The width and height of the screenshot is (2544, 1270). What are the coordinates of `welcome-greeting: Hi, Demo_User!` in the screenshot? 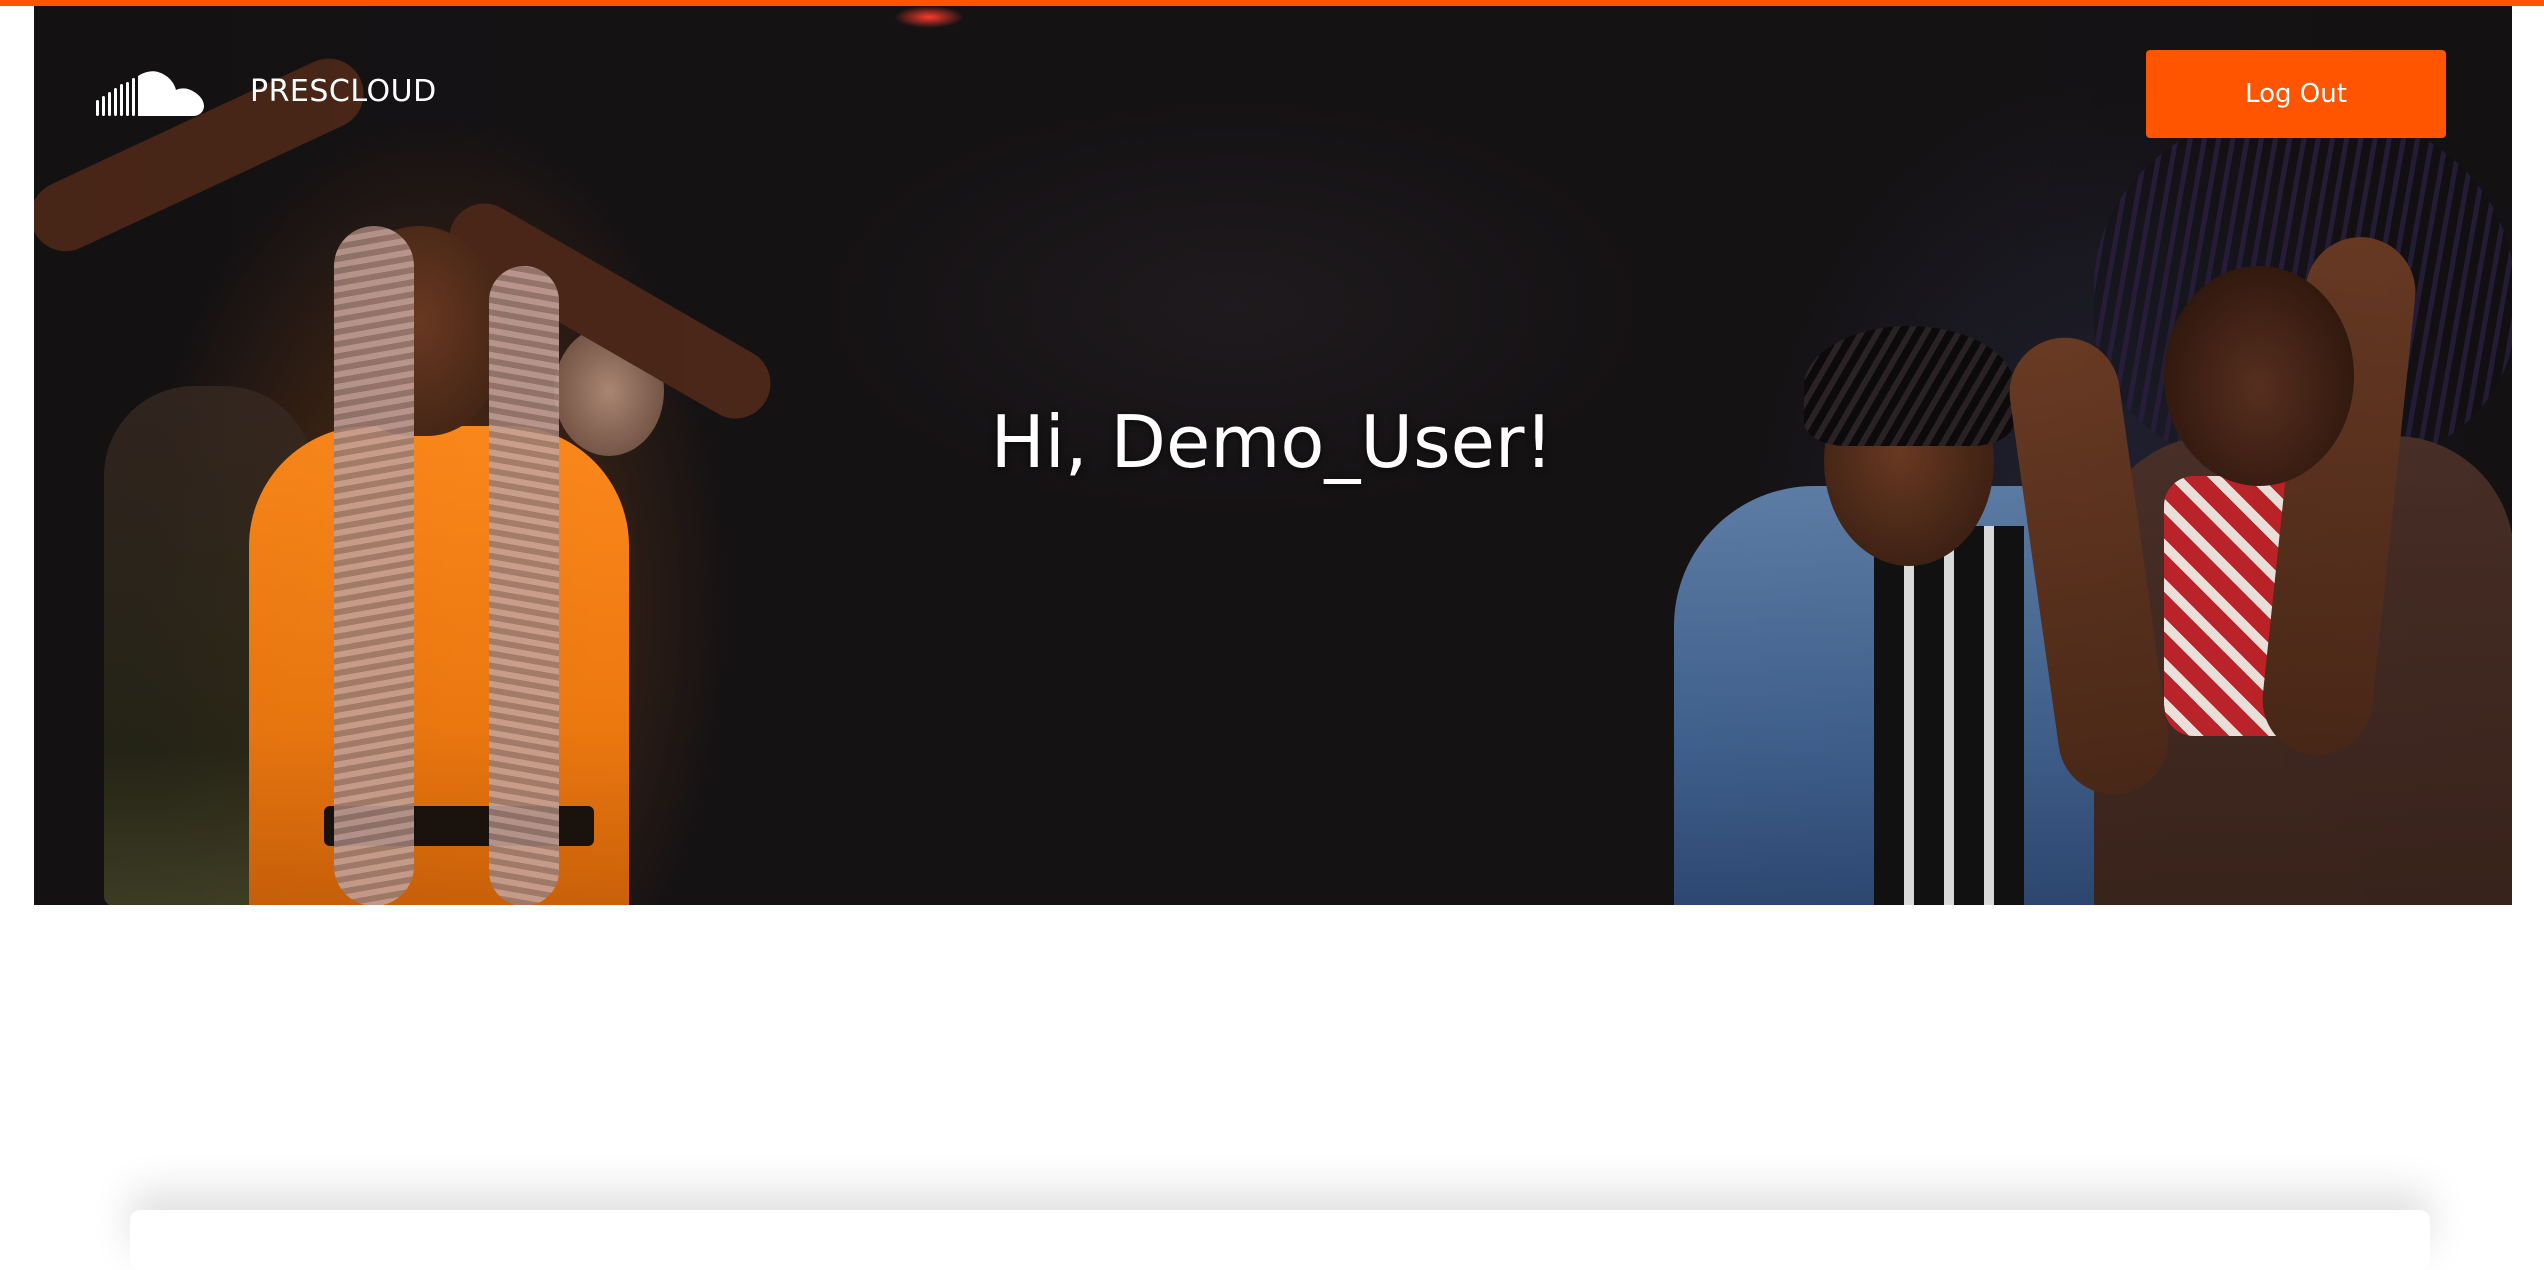 It's located at (1272, 442).